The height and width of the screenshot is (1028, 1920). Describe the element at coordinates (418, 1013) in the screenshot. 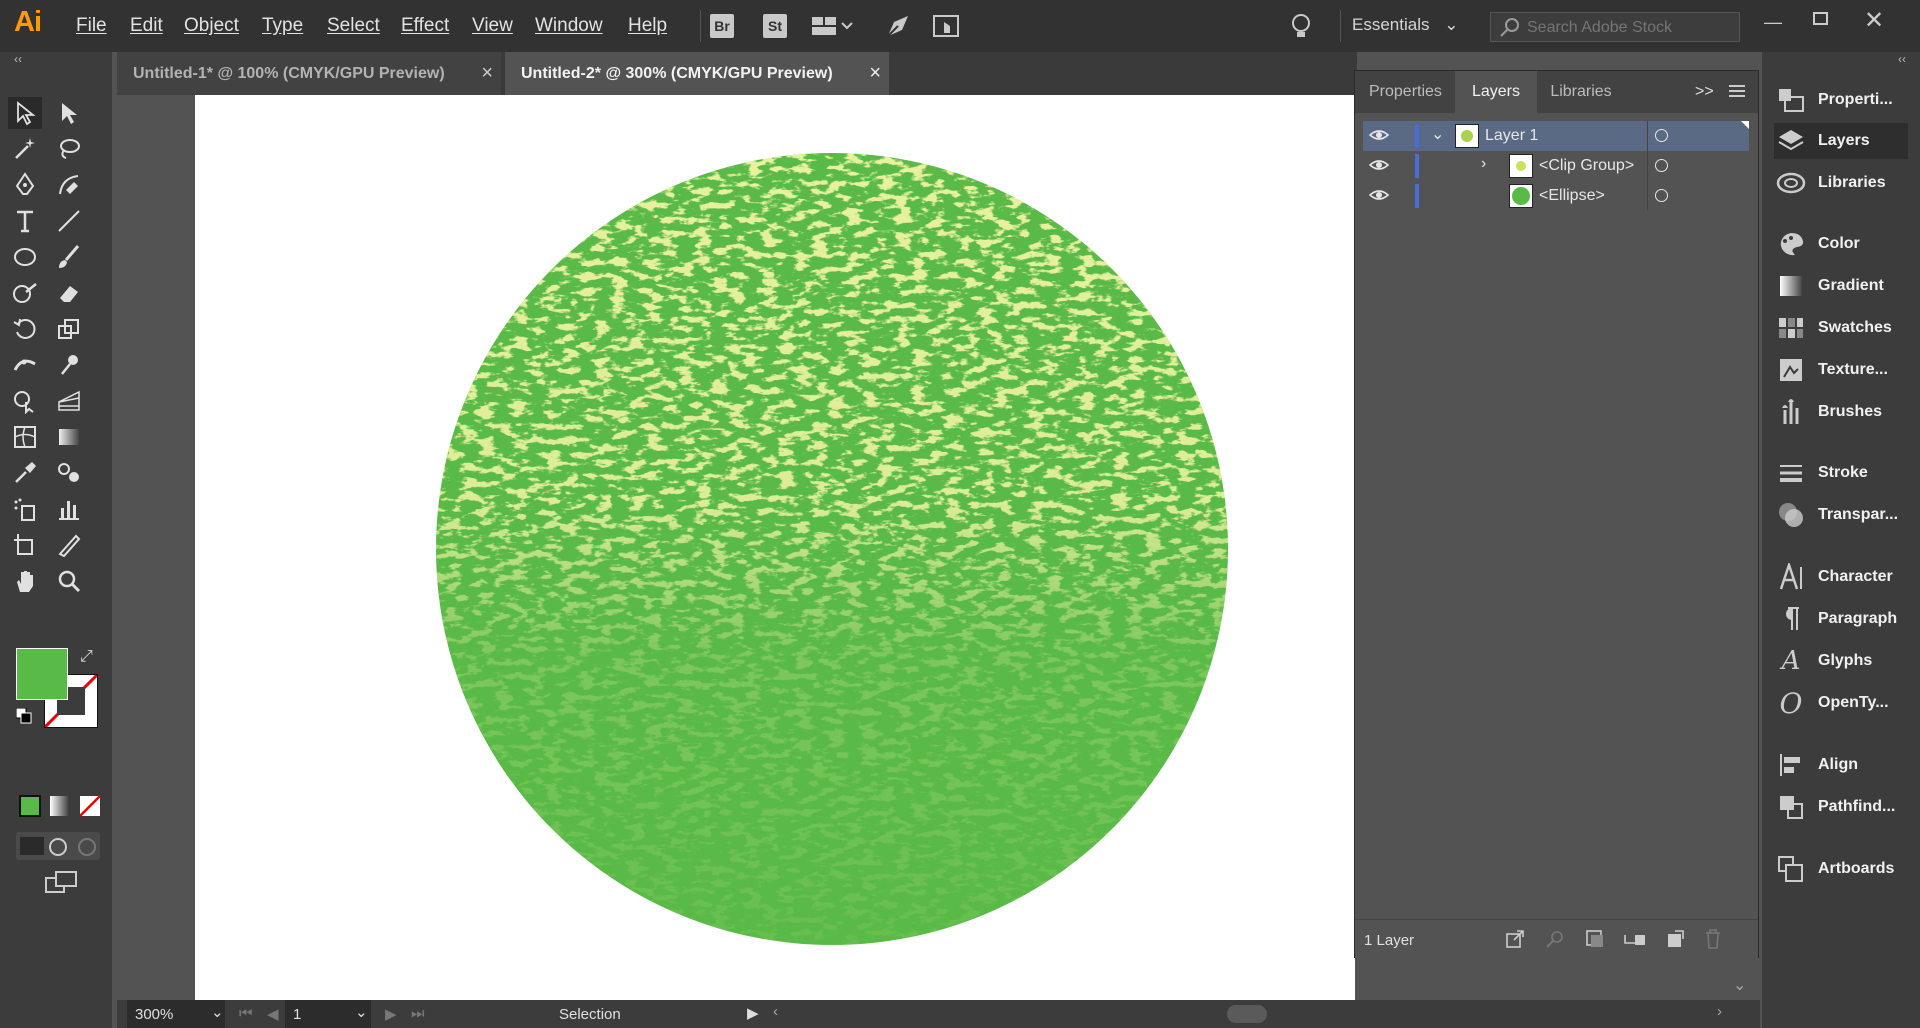

I see `last-artboard-icon: ⏭` at that location.